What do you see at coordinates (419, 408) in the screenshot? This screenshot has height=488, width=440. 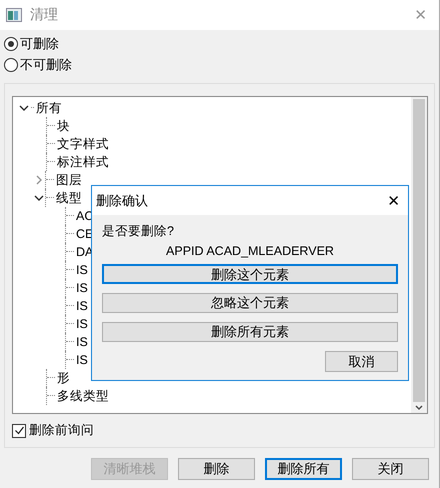 I see `scroll-down-icon` at bounding box center [419, 408].